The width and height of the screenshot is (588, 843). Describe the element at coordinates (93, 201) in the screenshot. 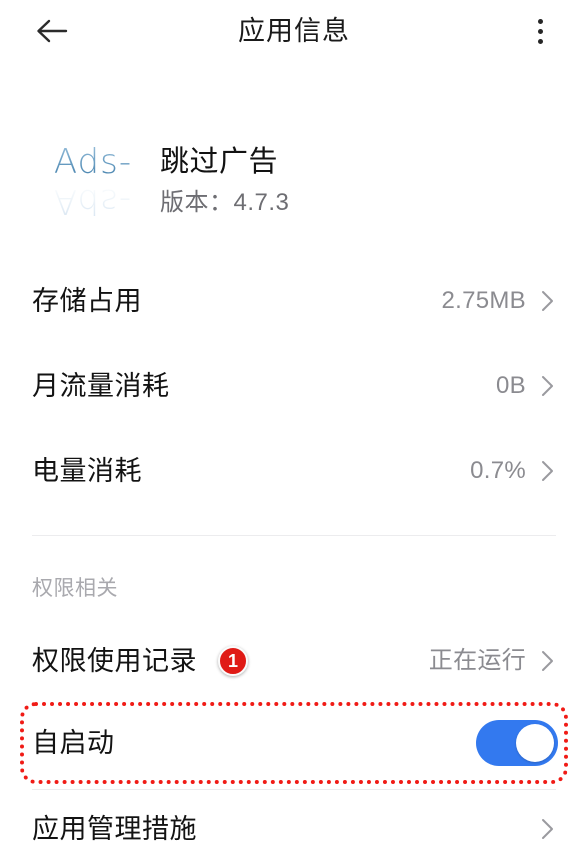

I see `app-icon-reflection: Ads-` at that location.